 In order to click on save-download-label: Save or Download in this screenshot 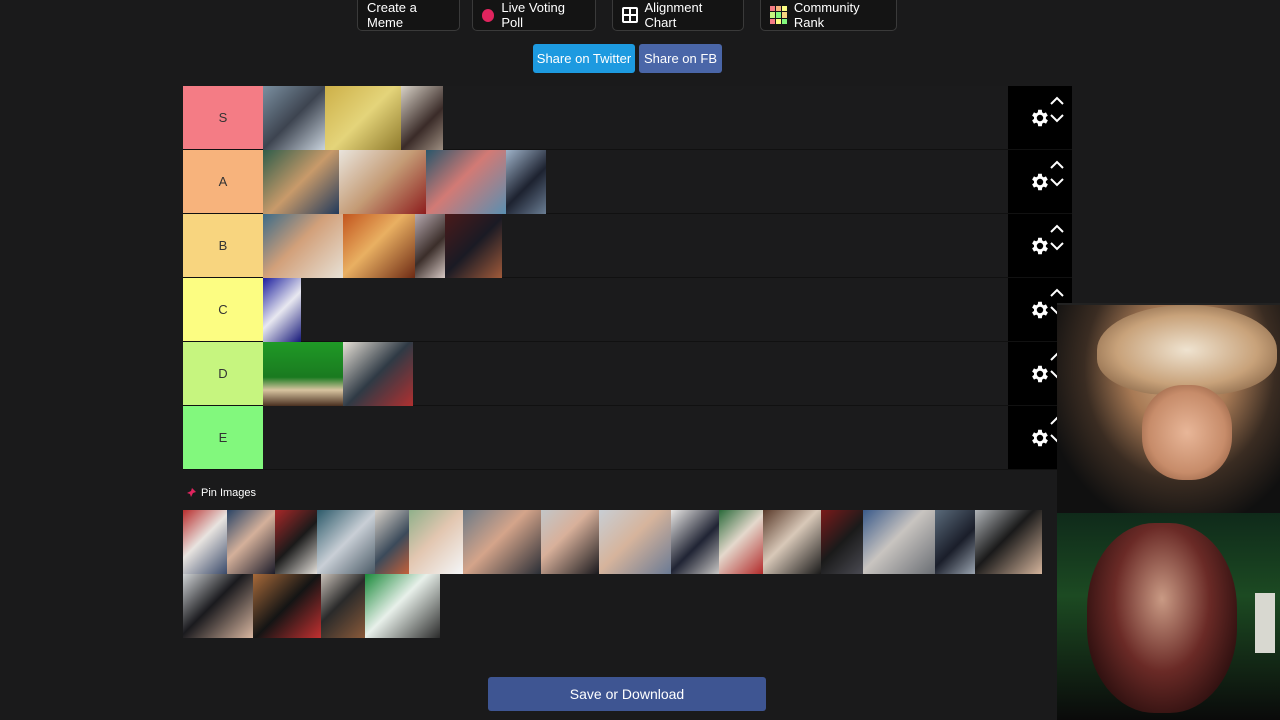, I will do `click(627, 694)`.